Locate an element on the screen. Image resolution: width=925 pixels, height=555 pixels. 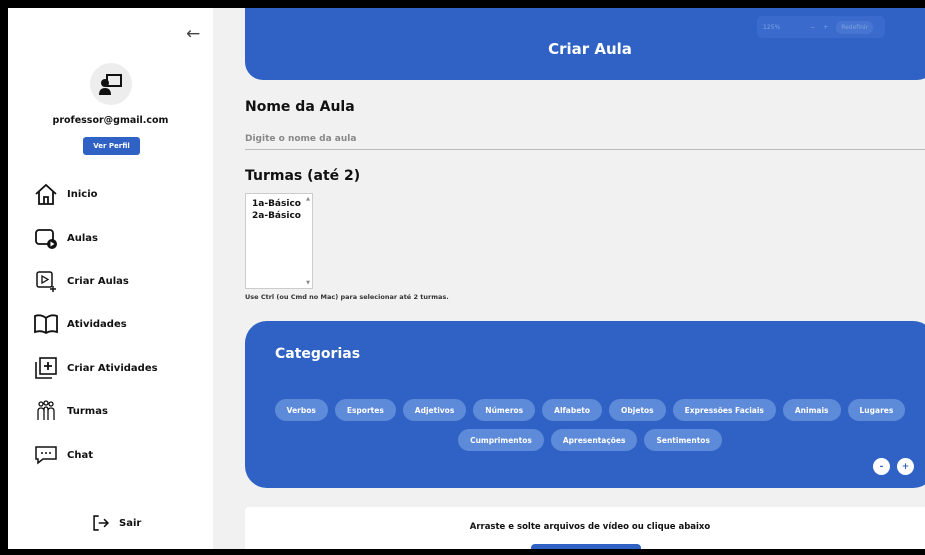
category-chip: Adjetivos is located at coordinates (434, 410).